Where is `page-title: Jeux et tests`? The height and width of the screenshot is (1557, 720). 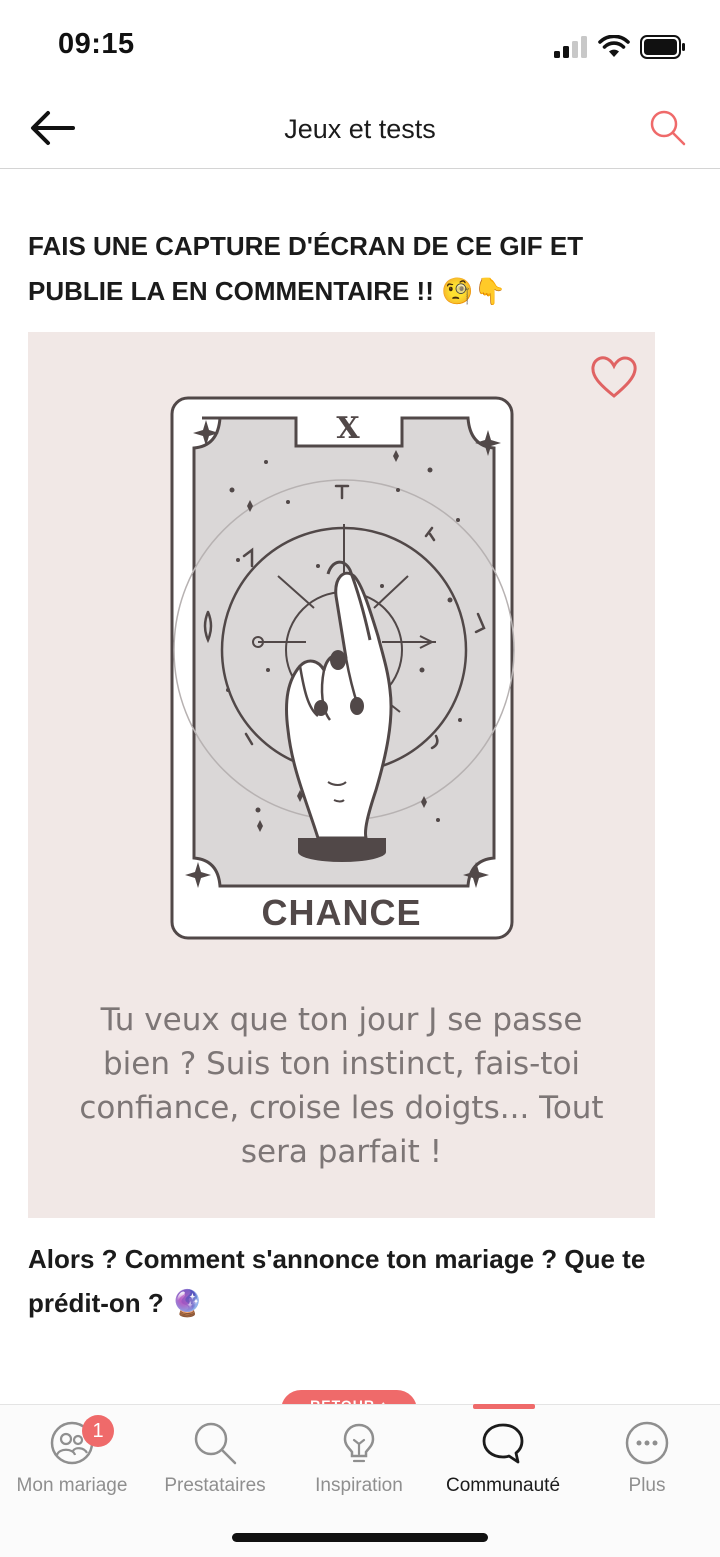
page-title: Jeux et tests is located at coordinates (360, 129).